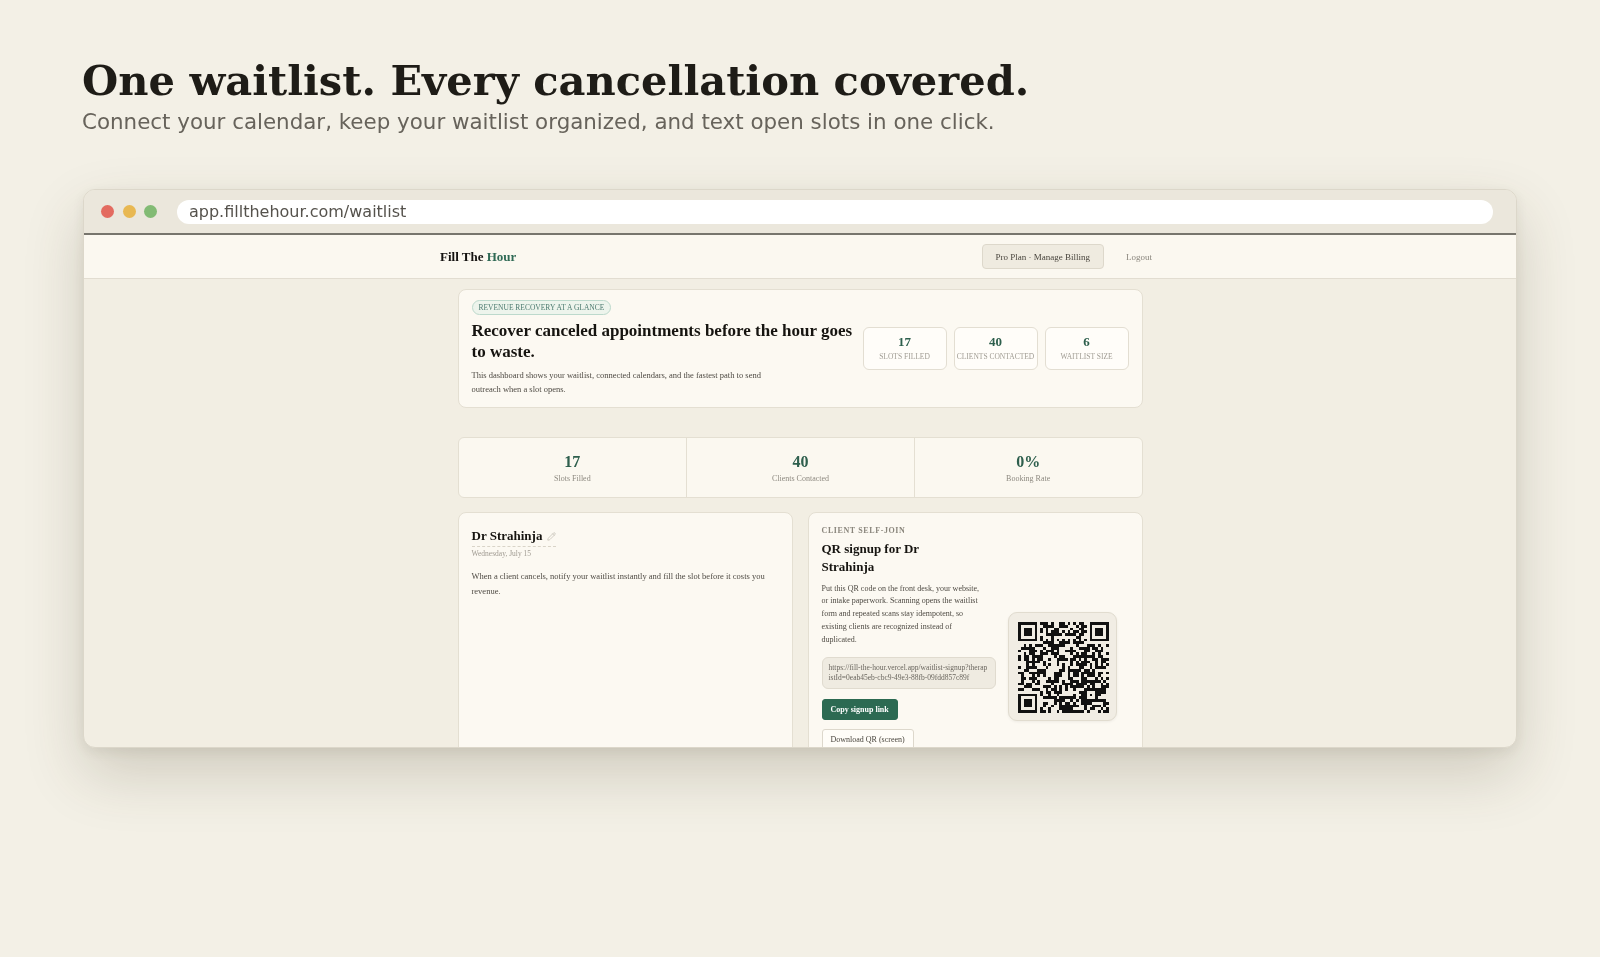 Image resolution: width=1600 pixels, height=957 pixels. What do you see at coordinates (572, 478) in the screenshot?
I see `metric-label: Slots Filled` at bounding box center [572, 478].